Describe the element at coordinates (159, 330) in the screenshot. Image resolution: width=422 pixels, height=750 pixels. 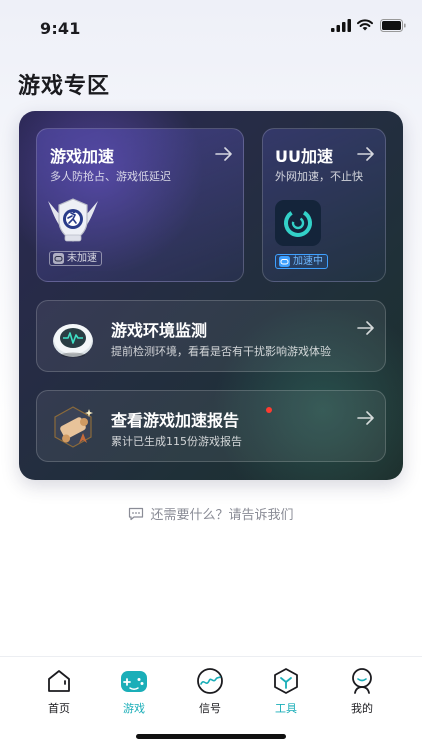
I see `environment-monitor-title: 游戏环境监测` at that location.